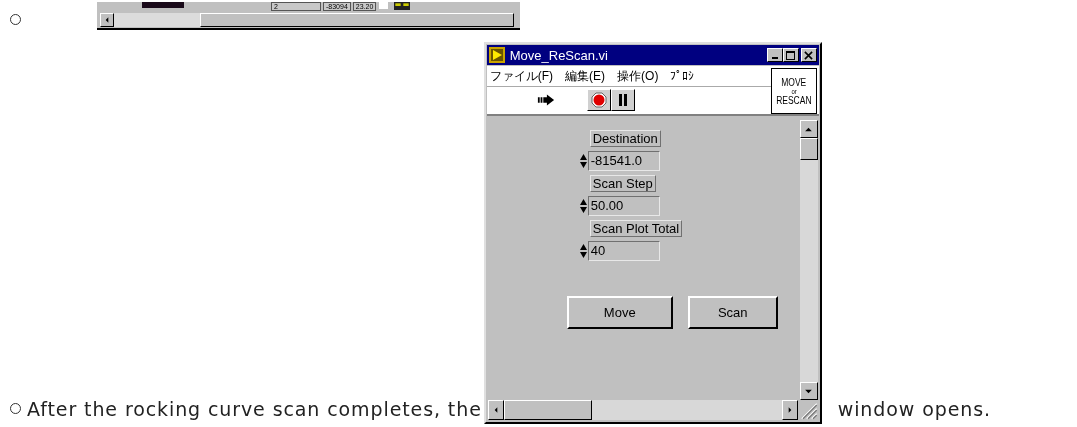 The image size is (1077, 427). What do you see at coordinates (559, 55) in the screenshot?
I see `window-title: Move_ReScan.vi` at bounding box center [559, 55].